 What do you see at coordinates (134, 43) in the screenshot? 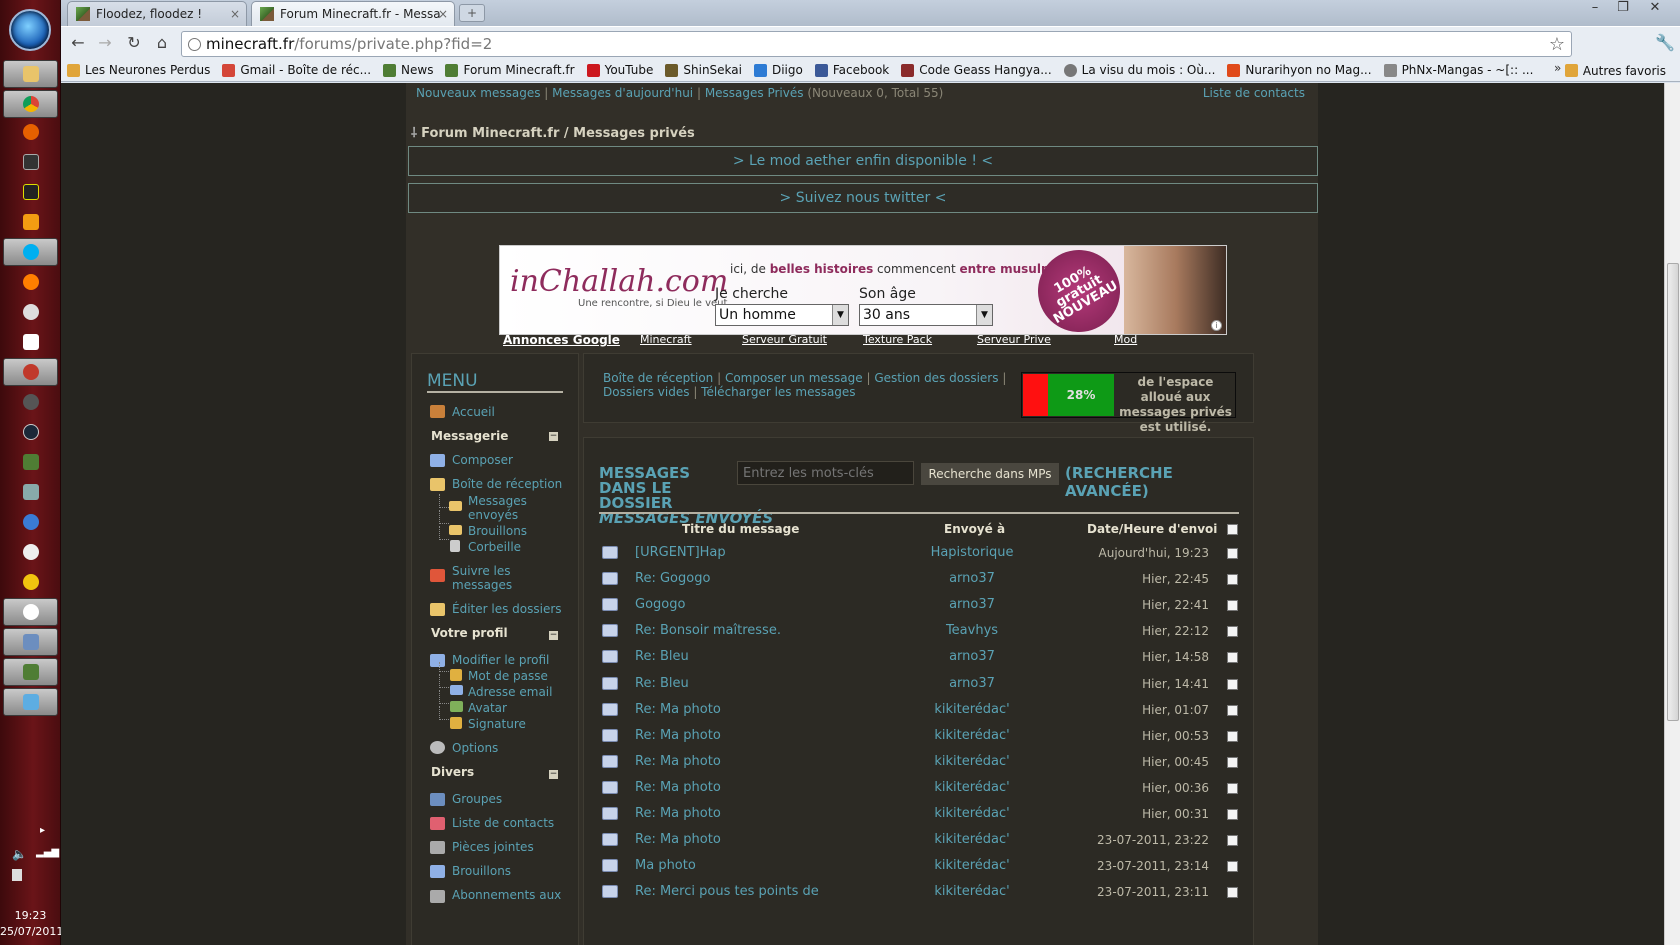
I see `reload-button: ↻` at bounding box center [134, 43].